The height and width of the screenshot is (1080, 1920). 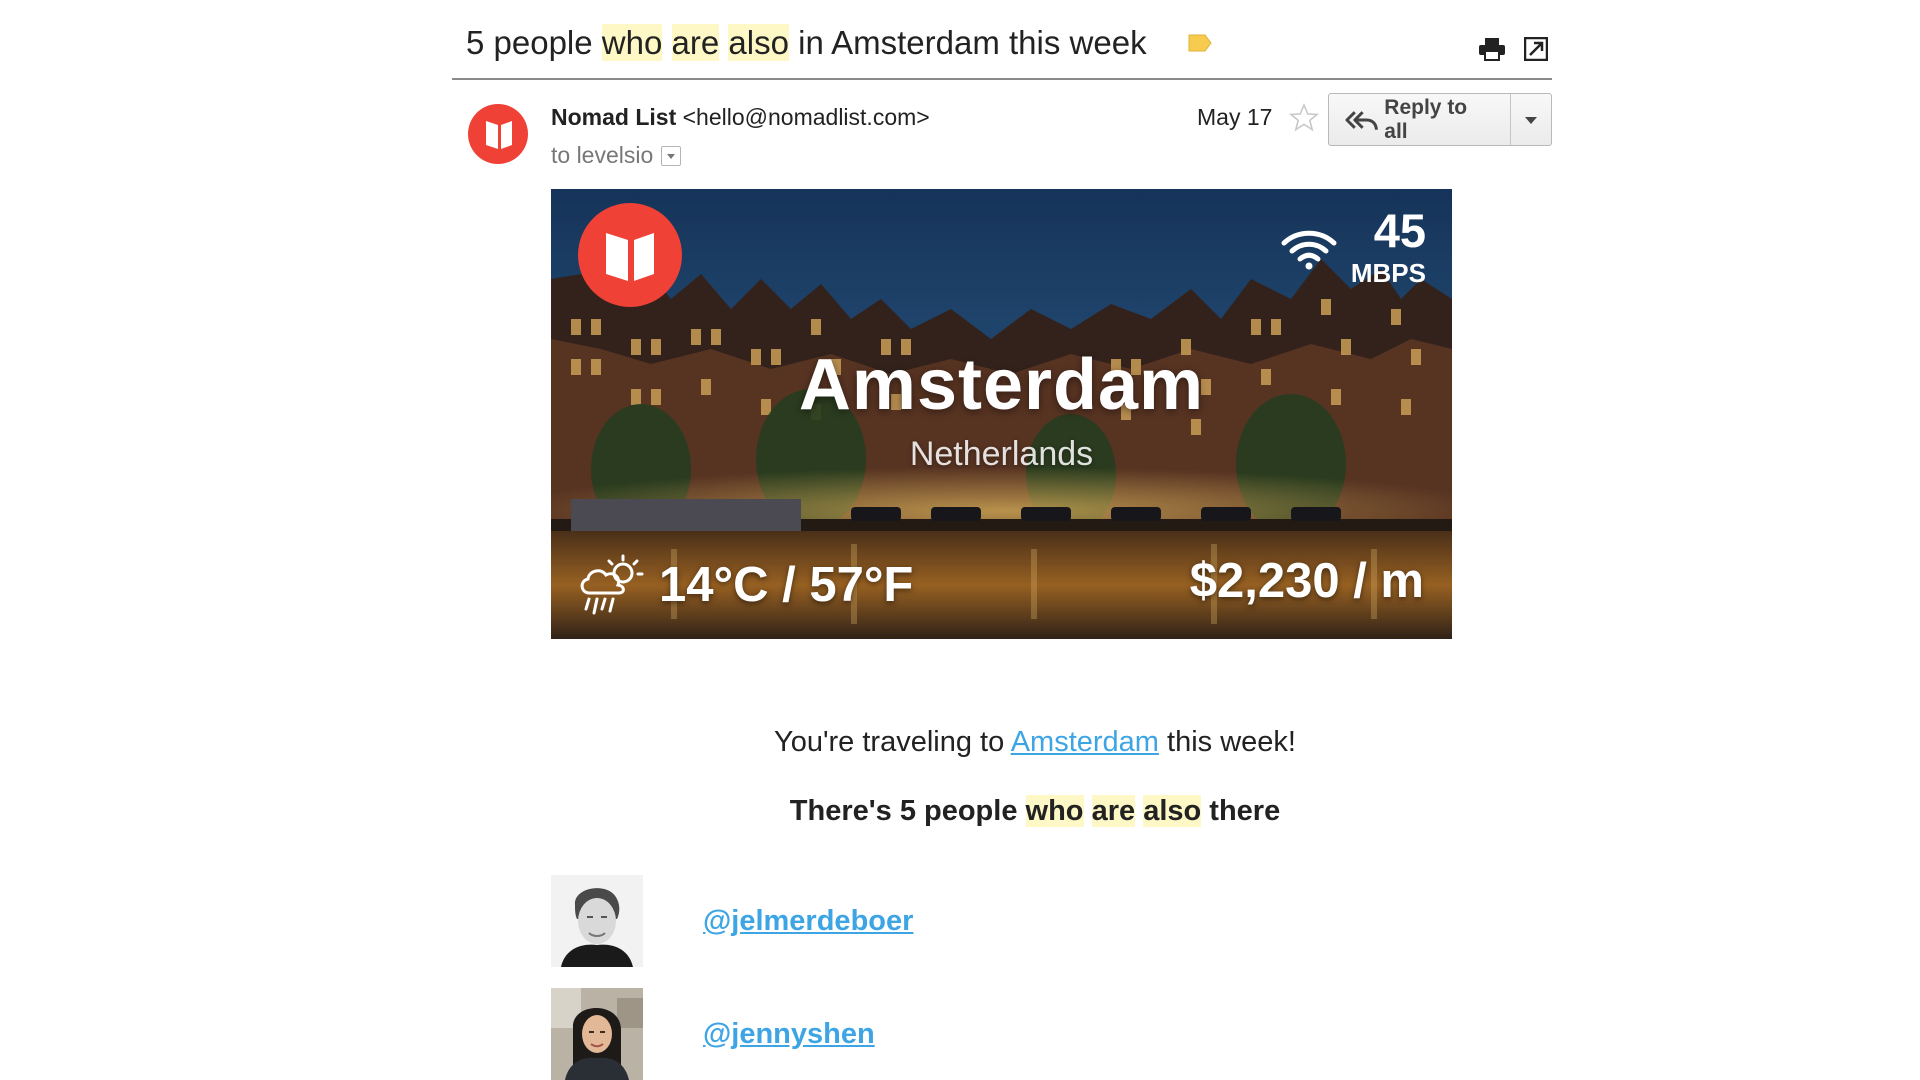 What do you see at coordinates (1235, 117) in the screenshot?
I see `email-date: May 17` at bounding box center [1235, 117].